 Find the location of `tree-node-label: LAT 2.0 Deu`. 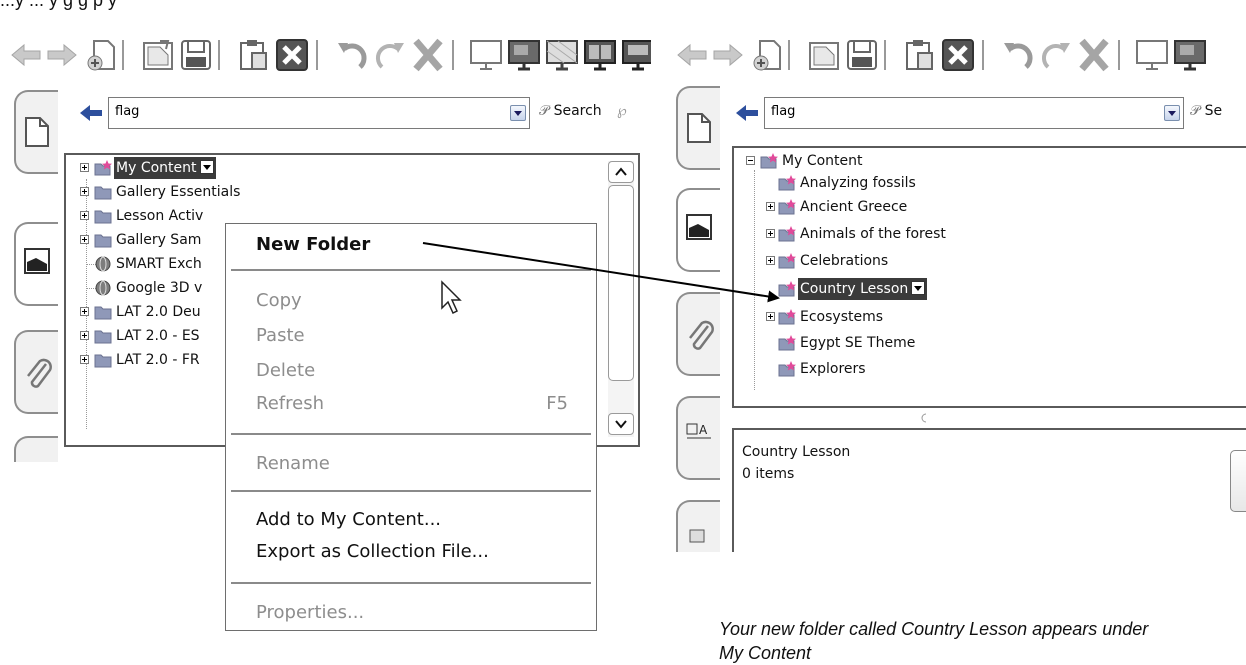

tree-node-label: LAT 2.0 Deu is located at coordinates (158, 312).